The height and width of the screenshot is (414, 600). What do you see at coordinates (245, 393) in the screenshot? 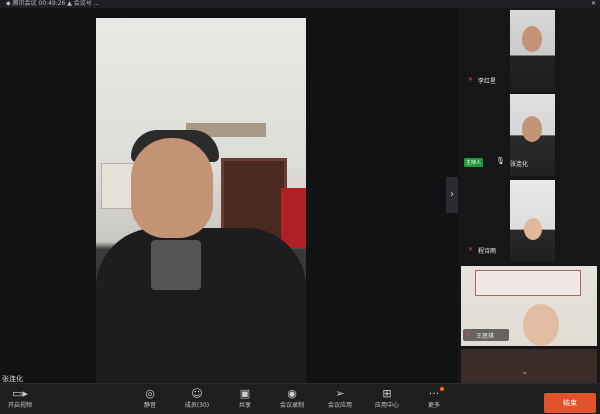
I see `share-screen-icon: ▣` at bounding box center [245, 393].